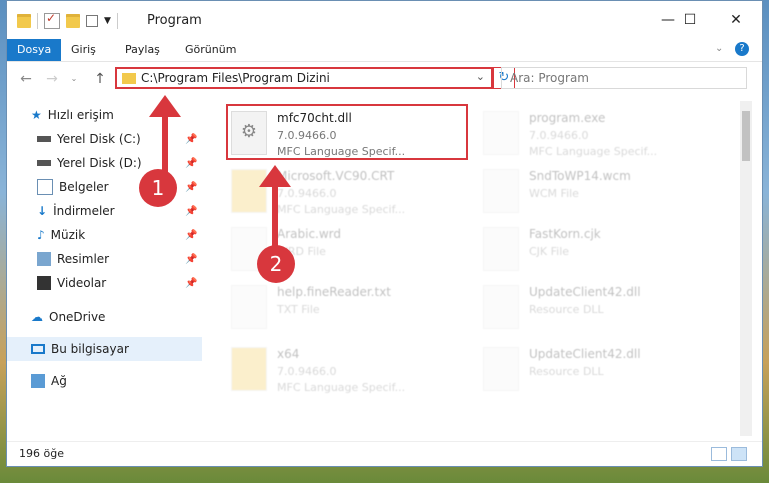  I want to click on scrollbar-thumb, so click(746, 136).